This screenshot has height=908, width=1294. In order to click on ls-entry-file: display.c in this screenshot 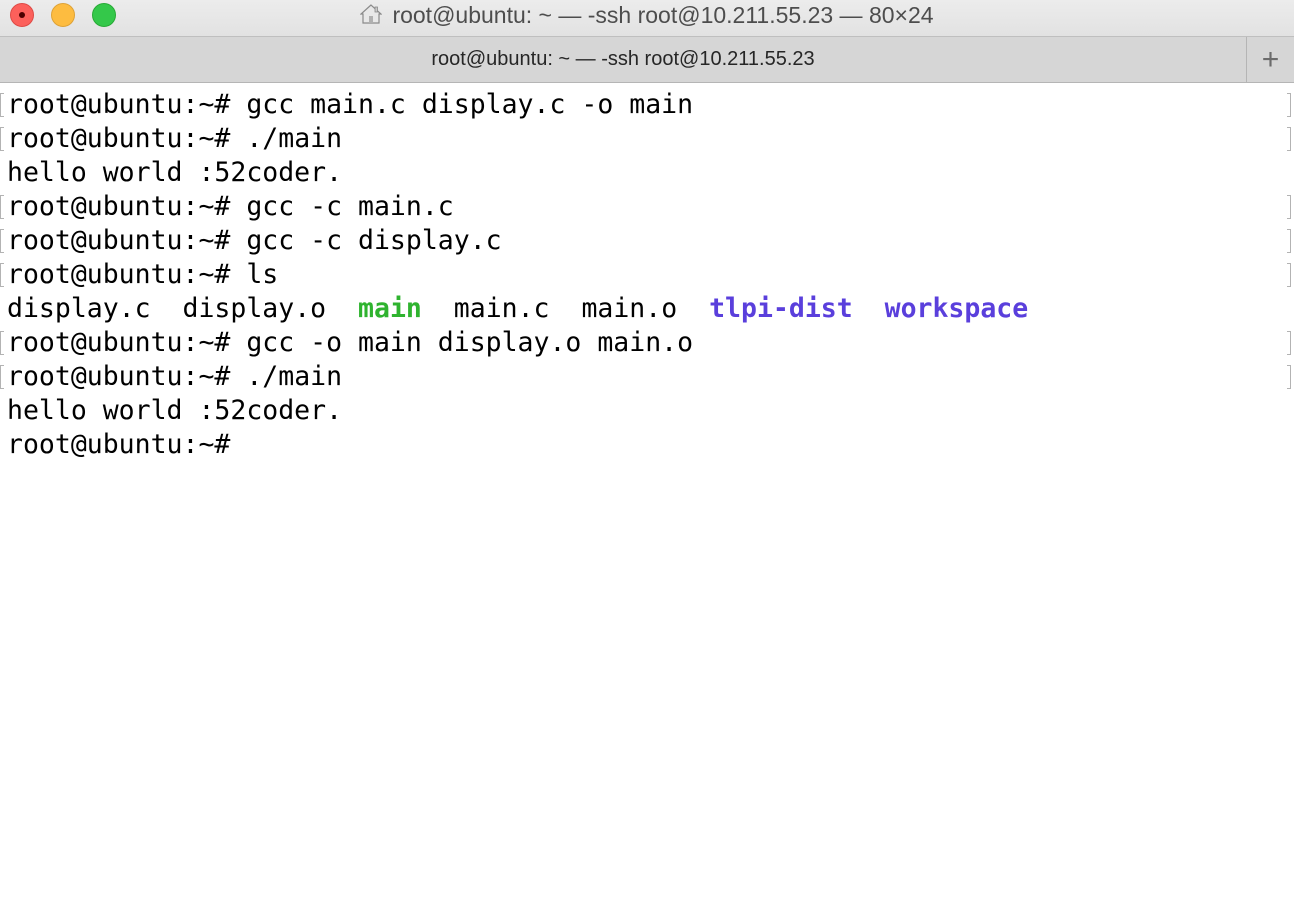, I will do `click(79, 308)`.